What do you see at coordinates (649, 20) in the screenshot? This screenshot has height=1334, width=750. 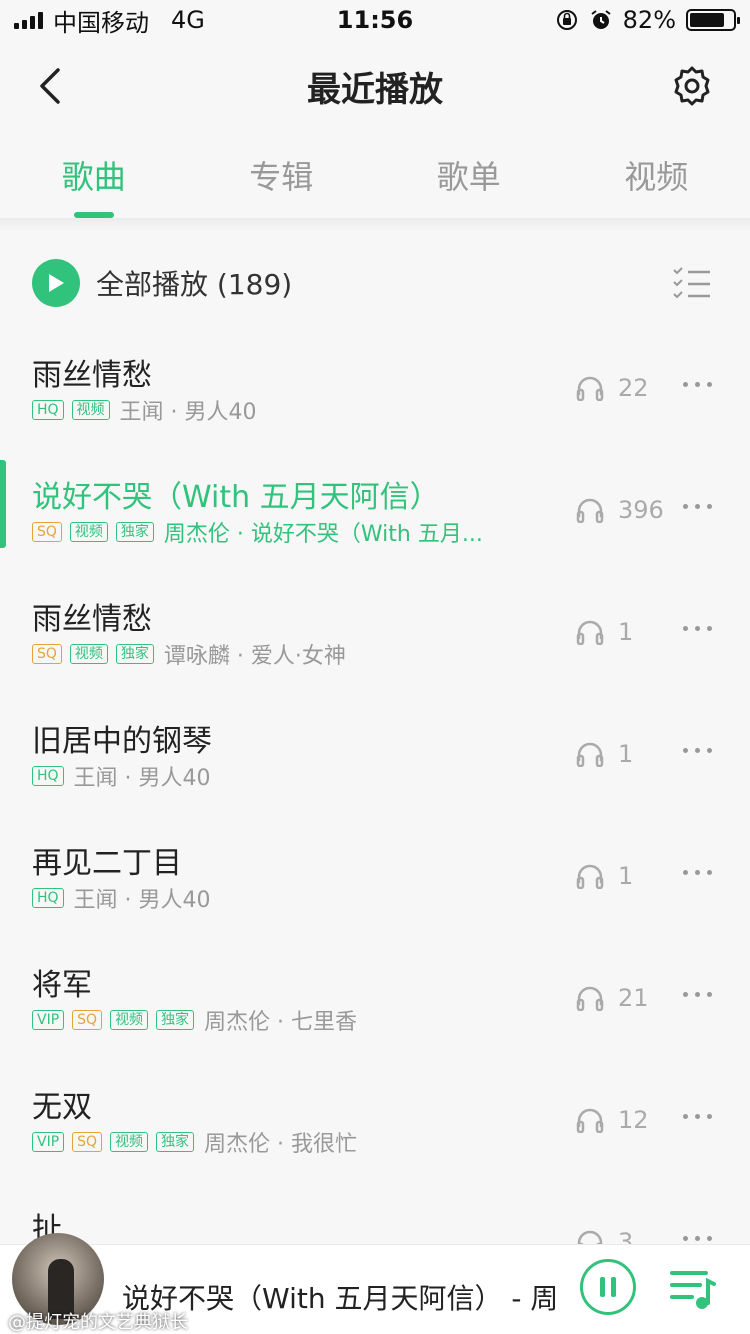 I see `battery-percent: 82%` at bounding box center [649, 20].